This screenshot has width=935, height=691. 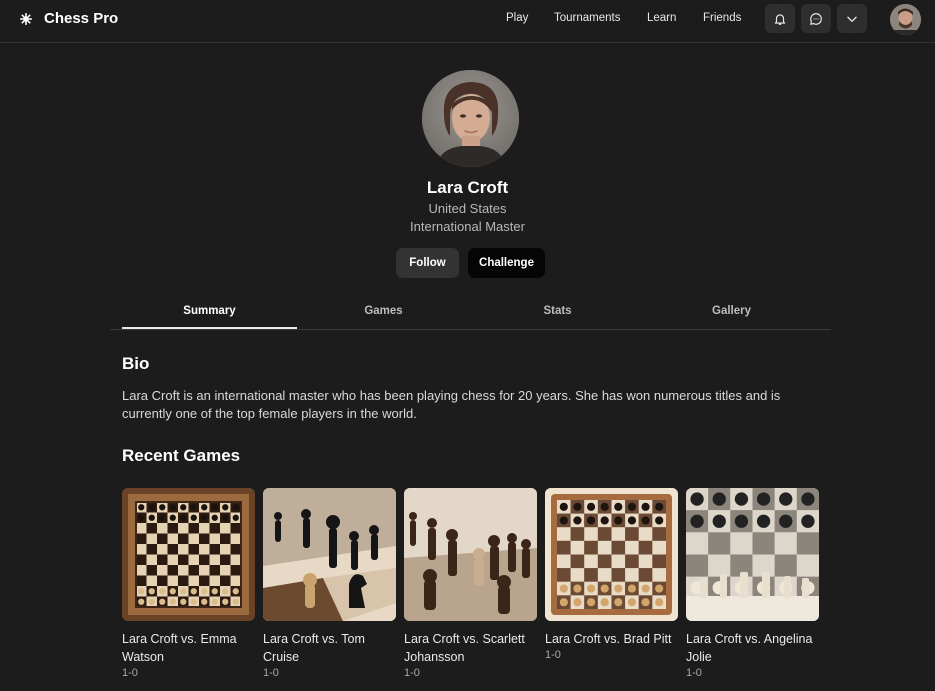 I want to click on tab-stats: Stats, so click(x=557, y=310).